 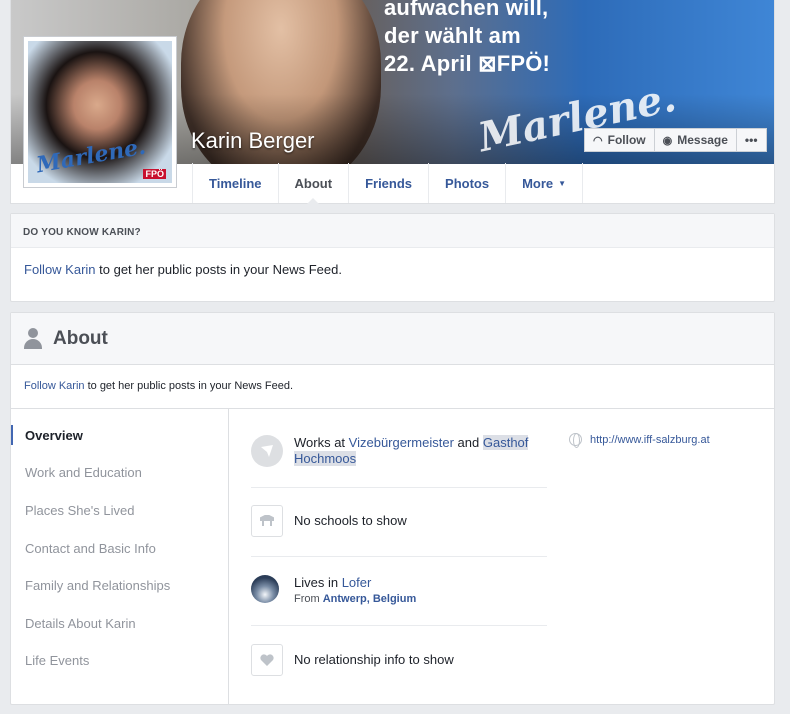 I want to click on tab-more: More ▼, so click(x=544, y=183).